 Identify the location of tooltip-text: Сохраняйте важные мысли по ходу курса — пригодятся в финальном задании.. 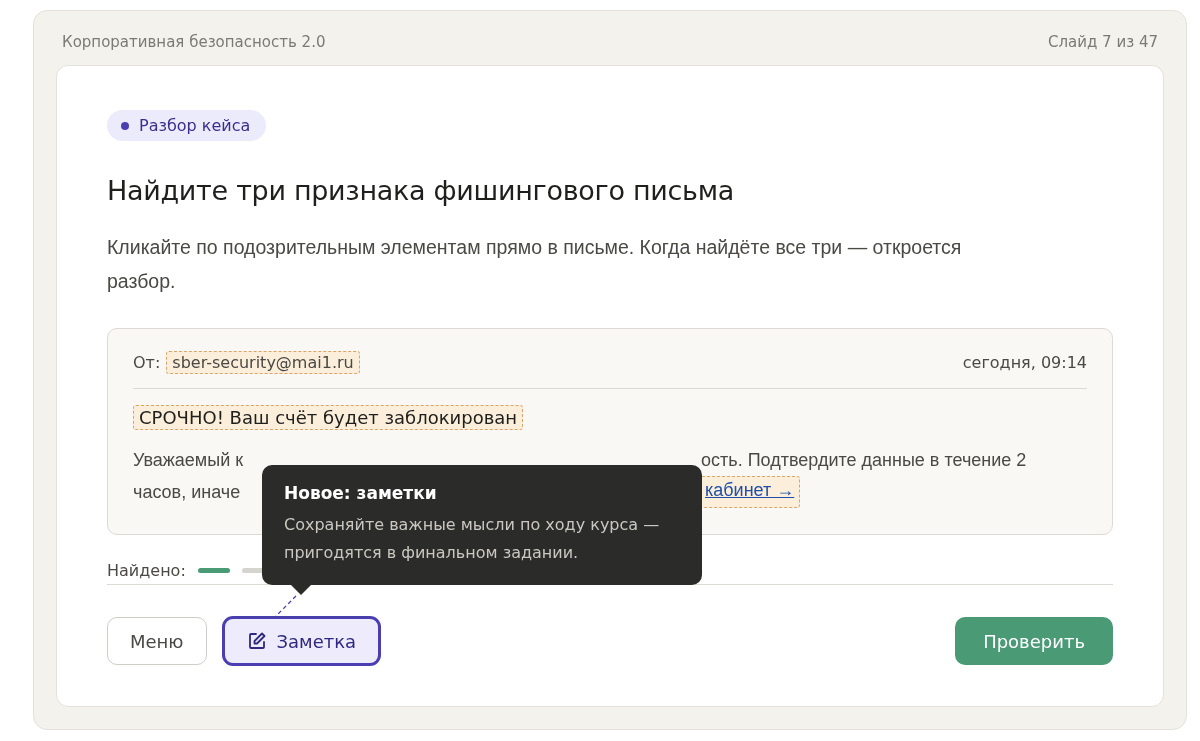
(472, 539).